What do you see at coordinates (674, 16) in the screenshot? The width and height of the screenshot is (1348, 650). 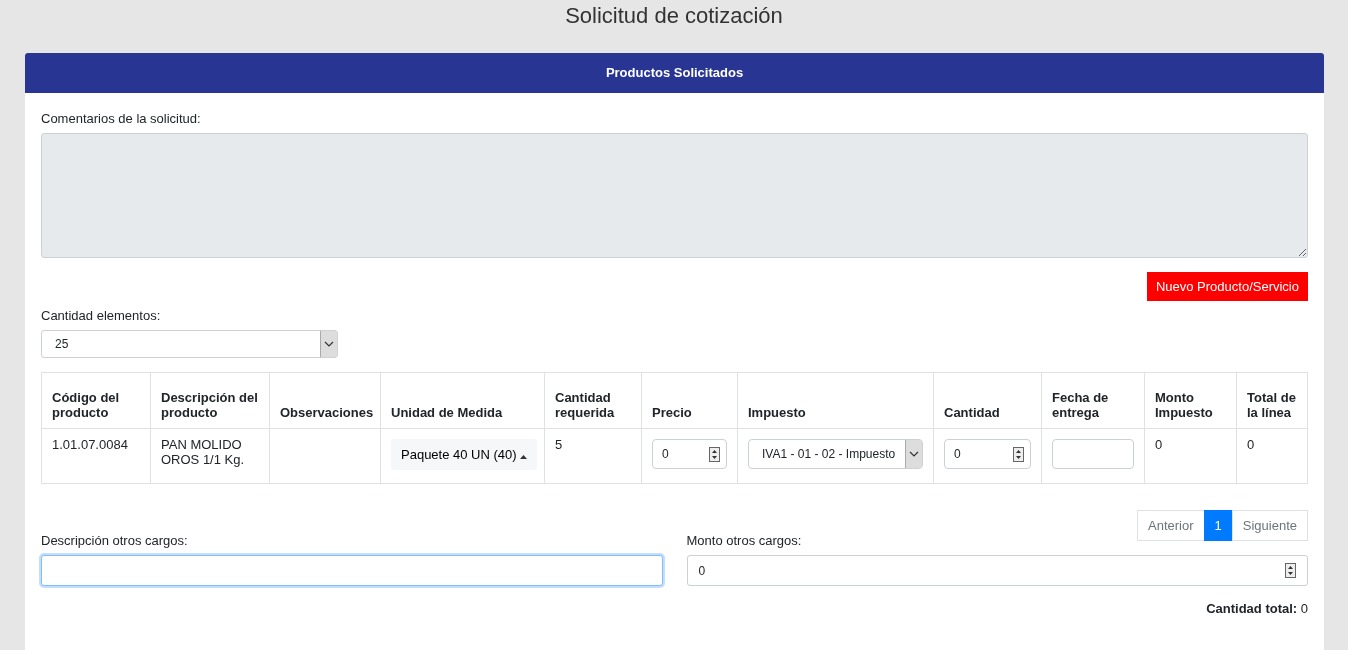 I see `page-title: Solicitud de cotización` at bounding box center [674, 16].